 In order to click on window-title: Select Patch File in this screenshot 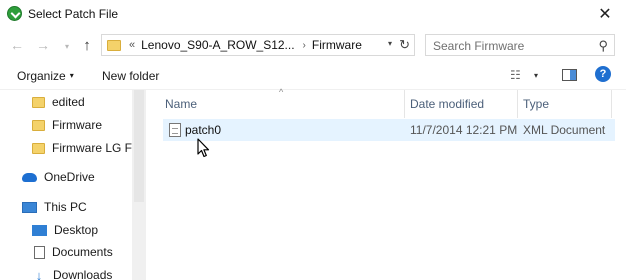, I will do `click(73, 14)`.